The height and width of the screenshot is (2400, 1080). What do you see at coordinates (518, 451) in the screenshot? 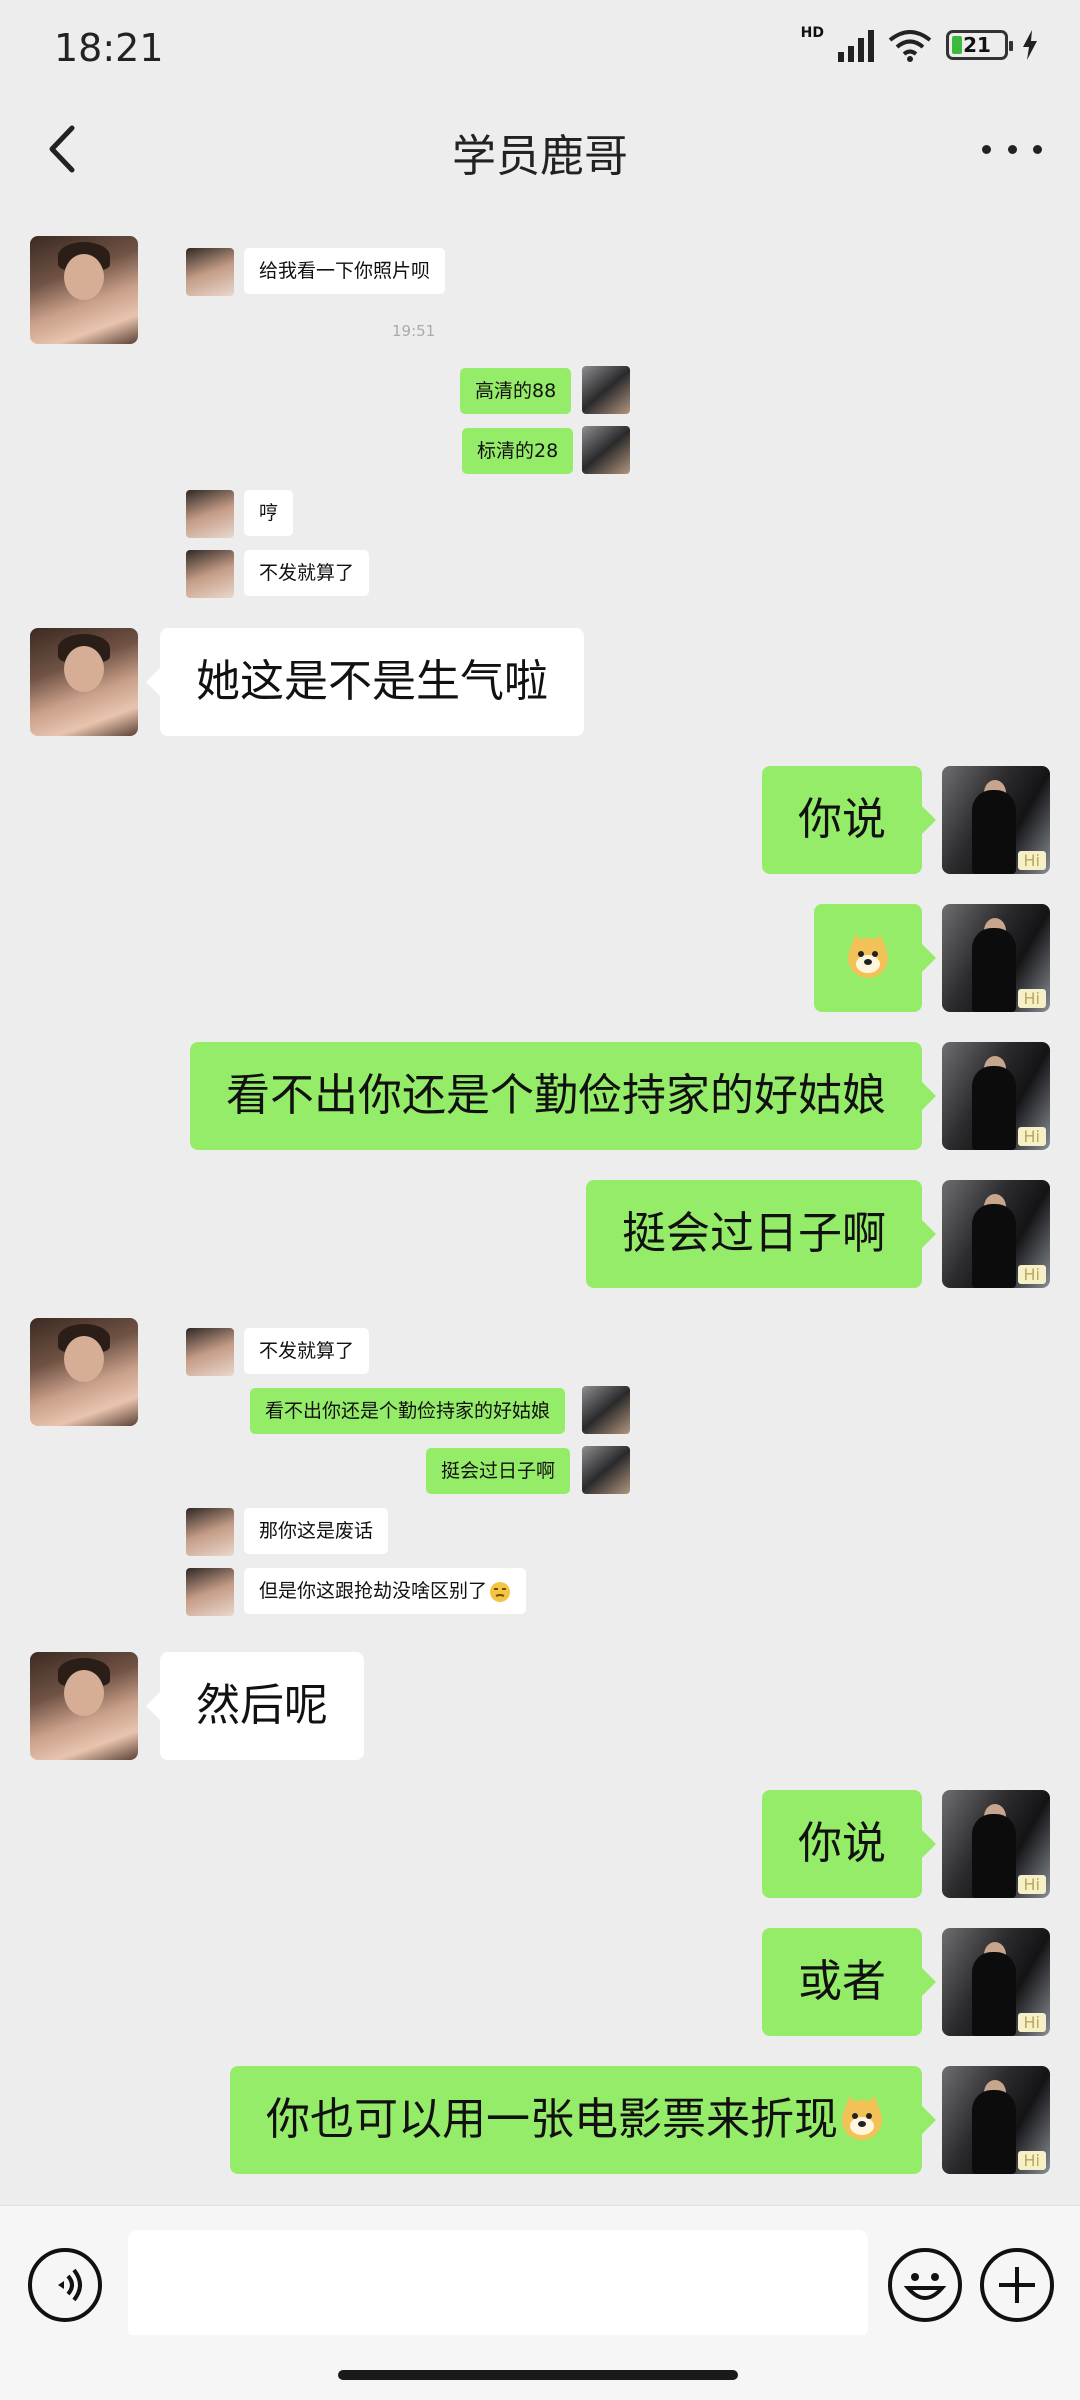
I see `screenshot-message: 标清的28` at bounding box center [518, 451].